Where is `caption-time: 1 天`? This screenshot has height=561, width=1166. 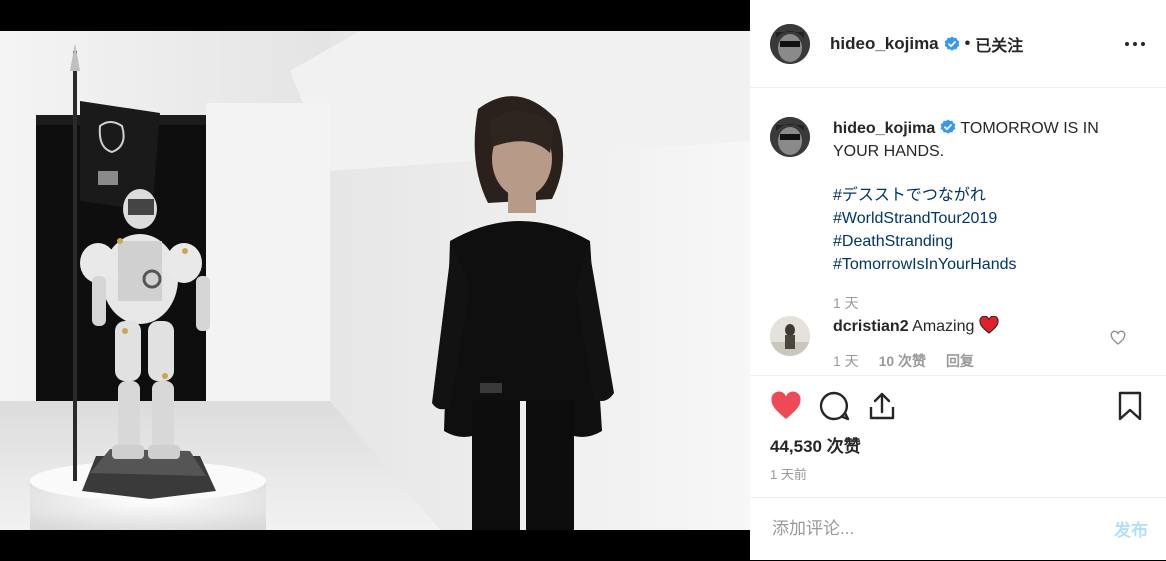
caption-time: 1 天 is located at coordinates (989, 303).